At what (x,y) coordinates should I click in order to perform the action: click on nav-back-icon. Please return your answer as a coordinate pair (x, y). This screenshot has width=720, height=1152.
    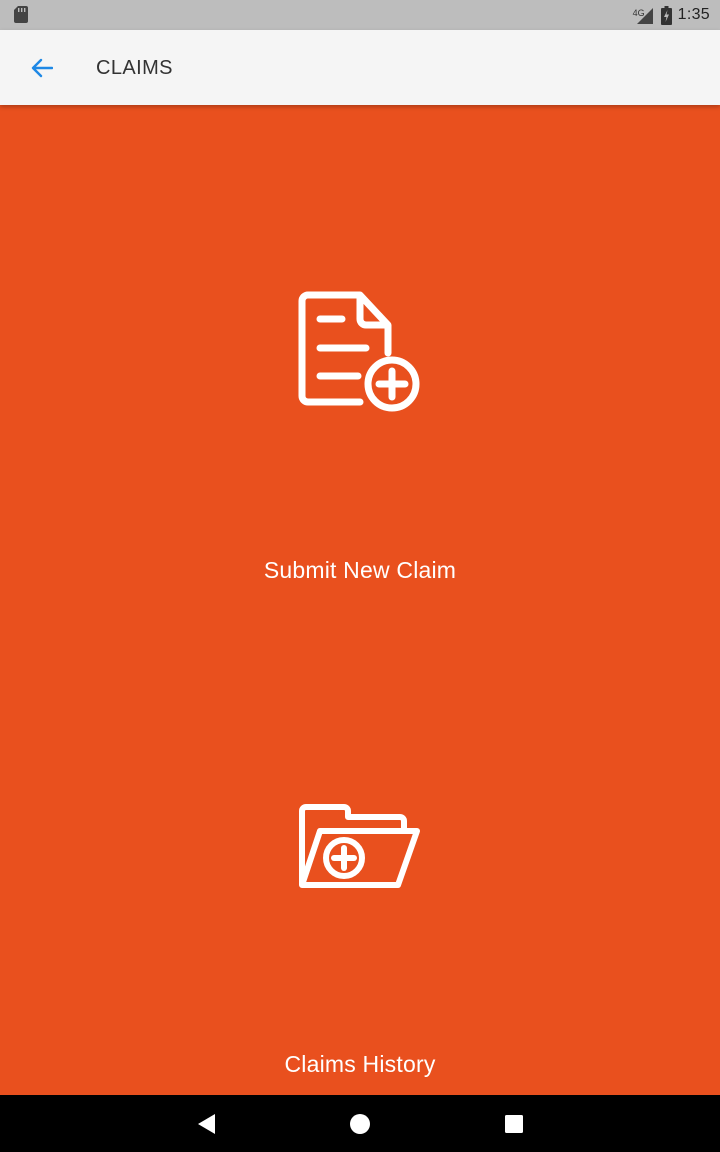
    Looking at the image, I should click on (206, 1123).